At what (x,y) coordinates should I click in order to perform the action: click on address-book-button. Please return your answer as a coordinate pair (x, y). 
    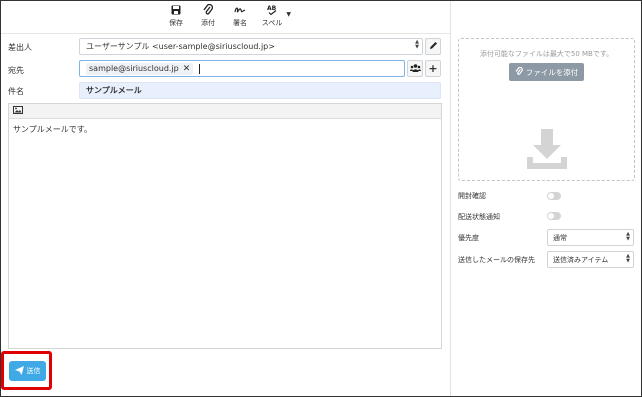
    Looking at the image, I should click on (415, 68).